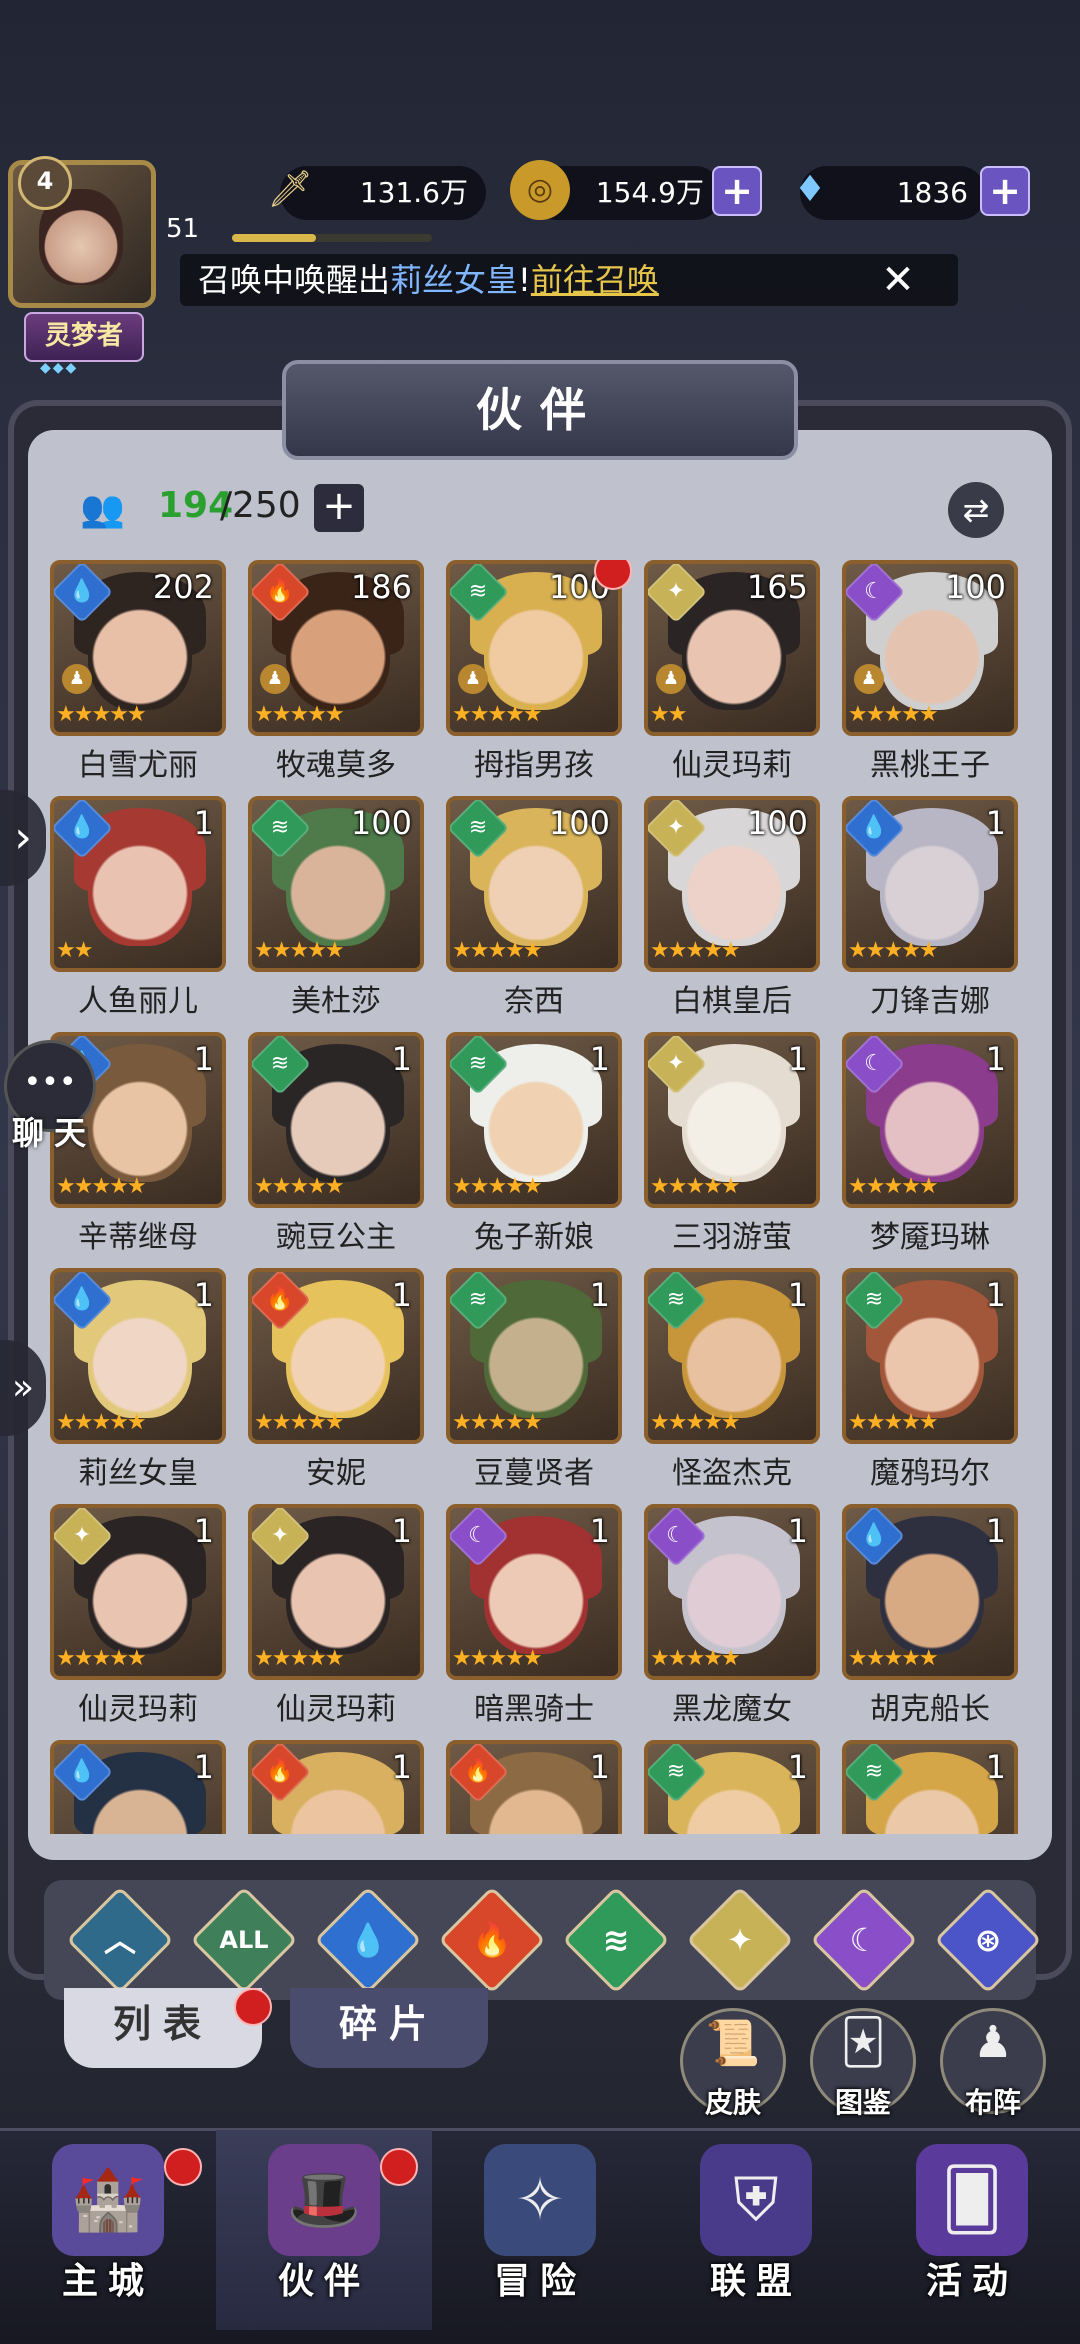  I want to click on shield-icon: ⛨, so click(756, 2200).